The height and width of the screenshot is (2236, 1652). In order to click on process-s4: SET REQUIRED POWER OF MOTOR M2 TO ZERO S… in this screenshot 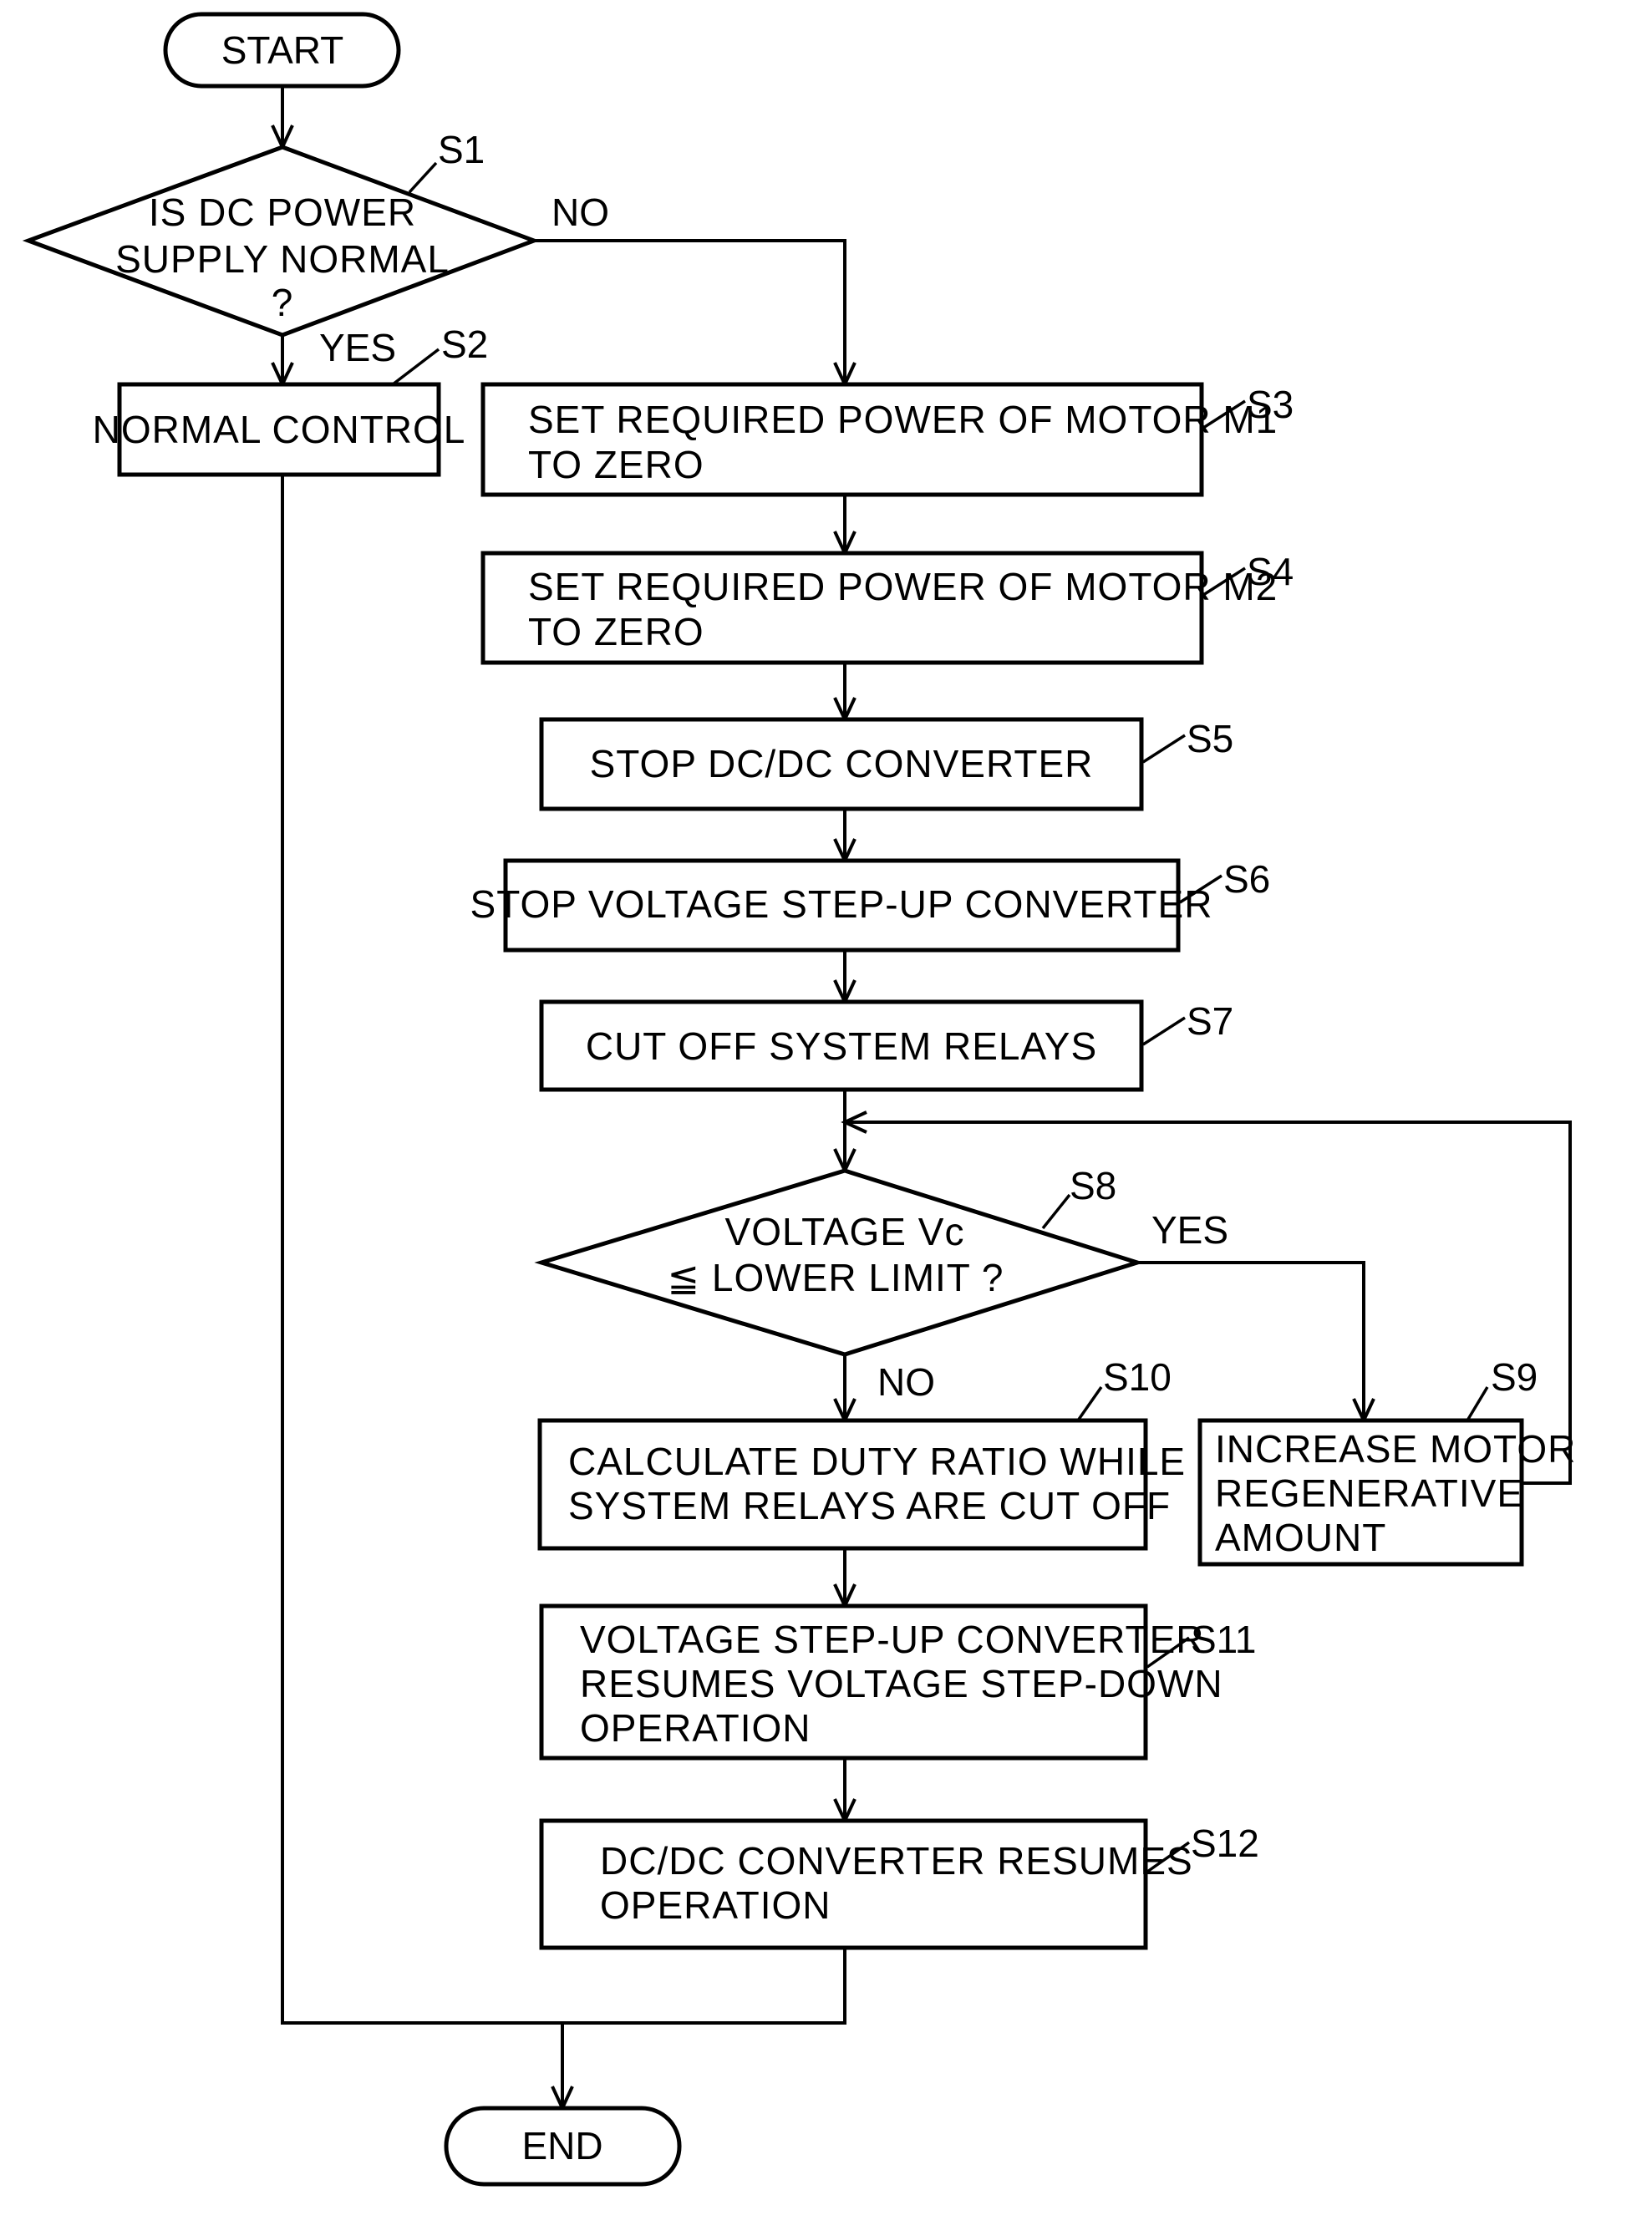, I will do `click(887, 607)`.